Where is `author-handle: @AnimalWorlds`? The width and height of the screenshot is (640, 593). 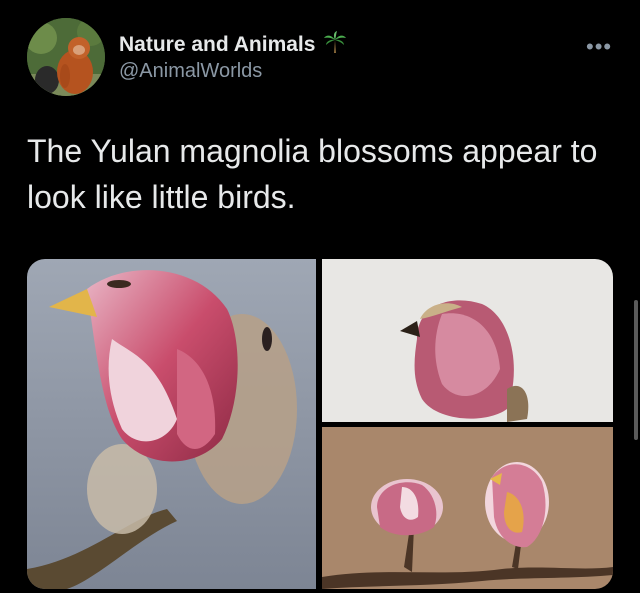 author-handle: @AnimalWorlds is located at coordinates (190, 71).